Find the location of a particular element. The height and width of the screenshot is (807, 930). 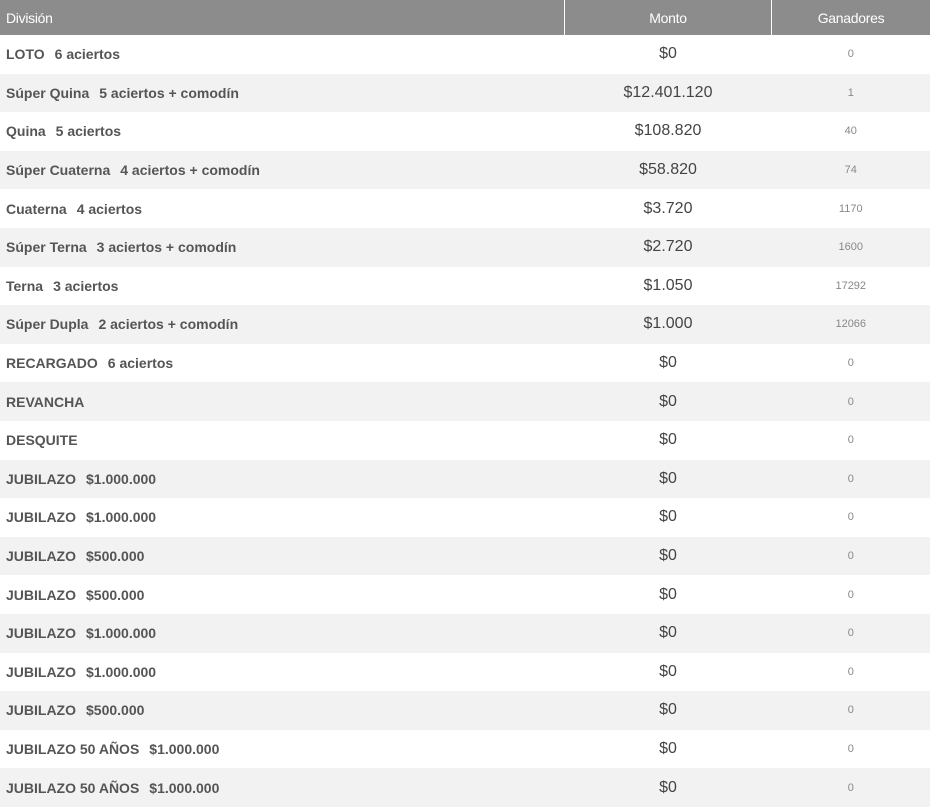

ganadores-cell: 1 is located at coordinates (851, 93).